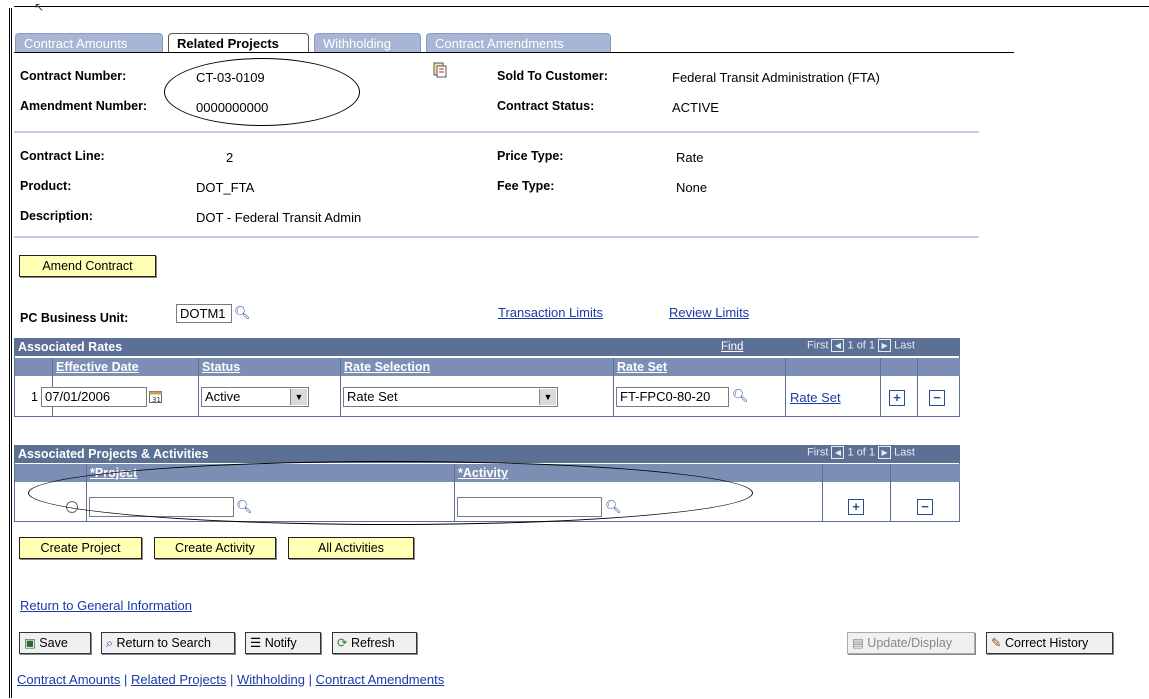  What do you see at coordinates (178, 679) in the screenshot?
I see `footer-link-related-projects: Related Projects` at bounding box center [178, 679].